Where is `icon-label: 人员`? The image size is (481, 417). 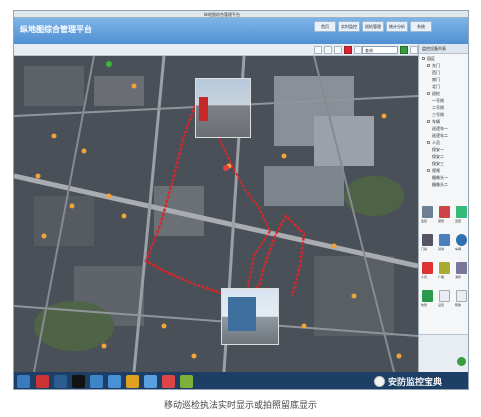
icon-label: 人员 is located at coordinates (424, 277).